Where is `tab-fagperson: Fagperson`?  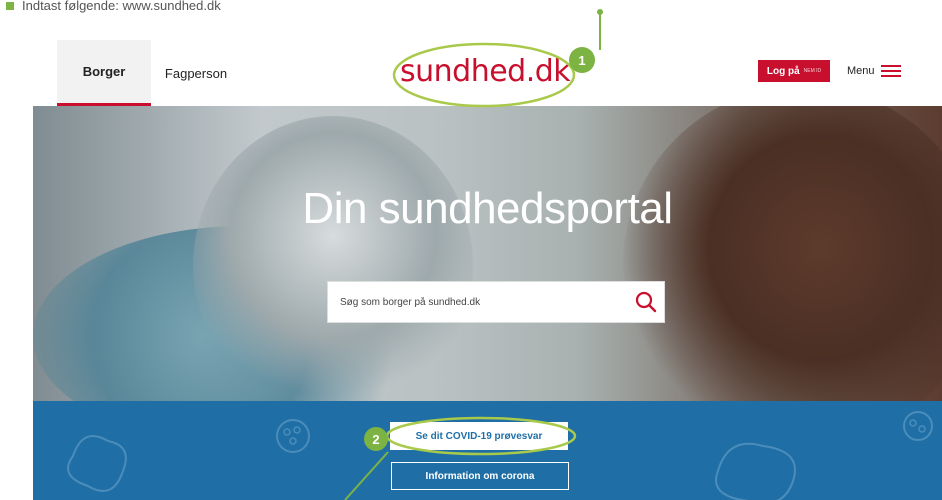 tab-fagperson: Fagperson is located at coordinates (196, 73).